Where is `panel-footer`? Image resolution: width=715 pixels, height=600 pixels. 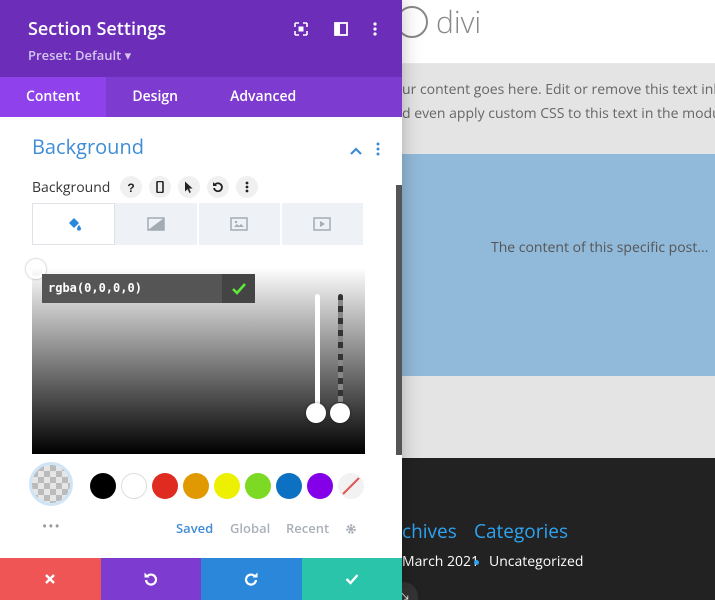
panel-footer is located at coordinates (201, 579).